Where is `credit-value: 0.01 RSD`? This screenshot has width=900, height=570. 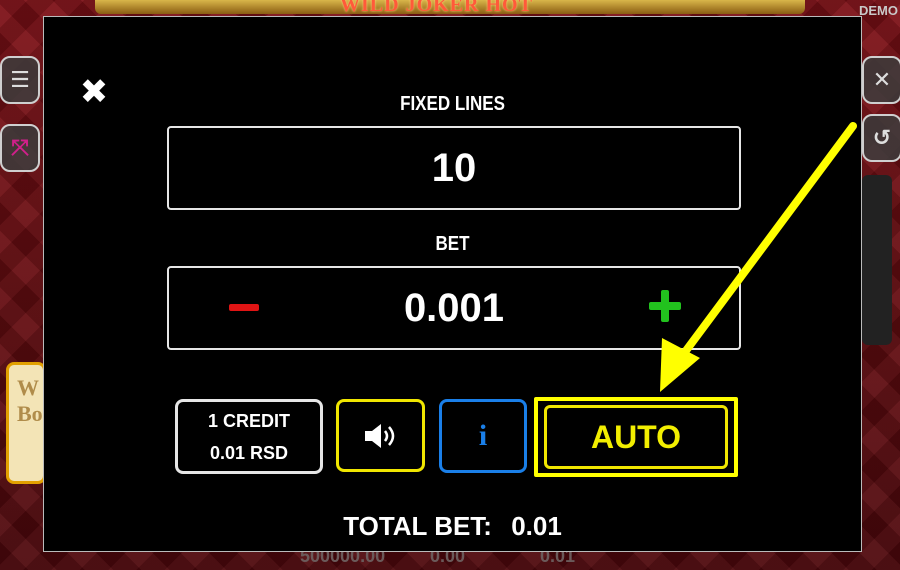
credit-value: 0.01 RSD is located at coordinates (249, 452).